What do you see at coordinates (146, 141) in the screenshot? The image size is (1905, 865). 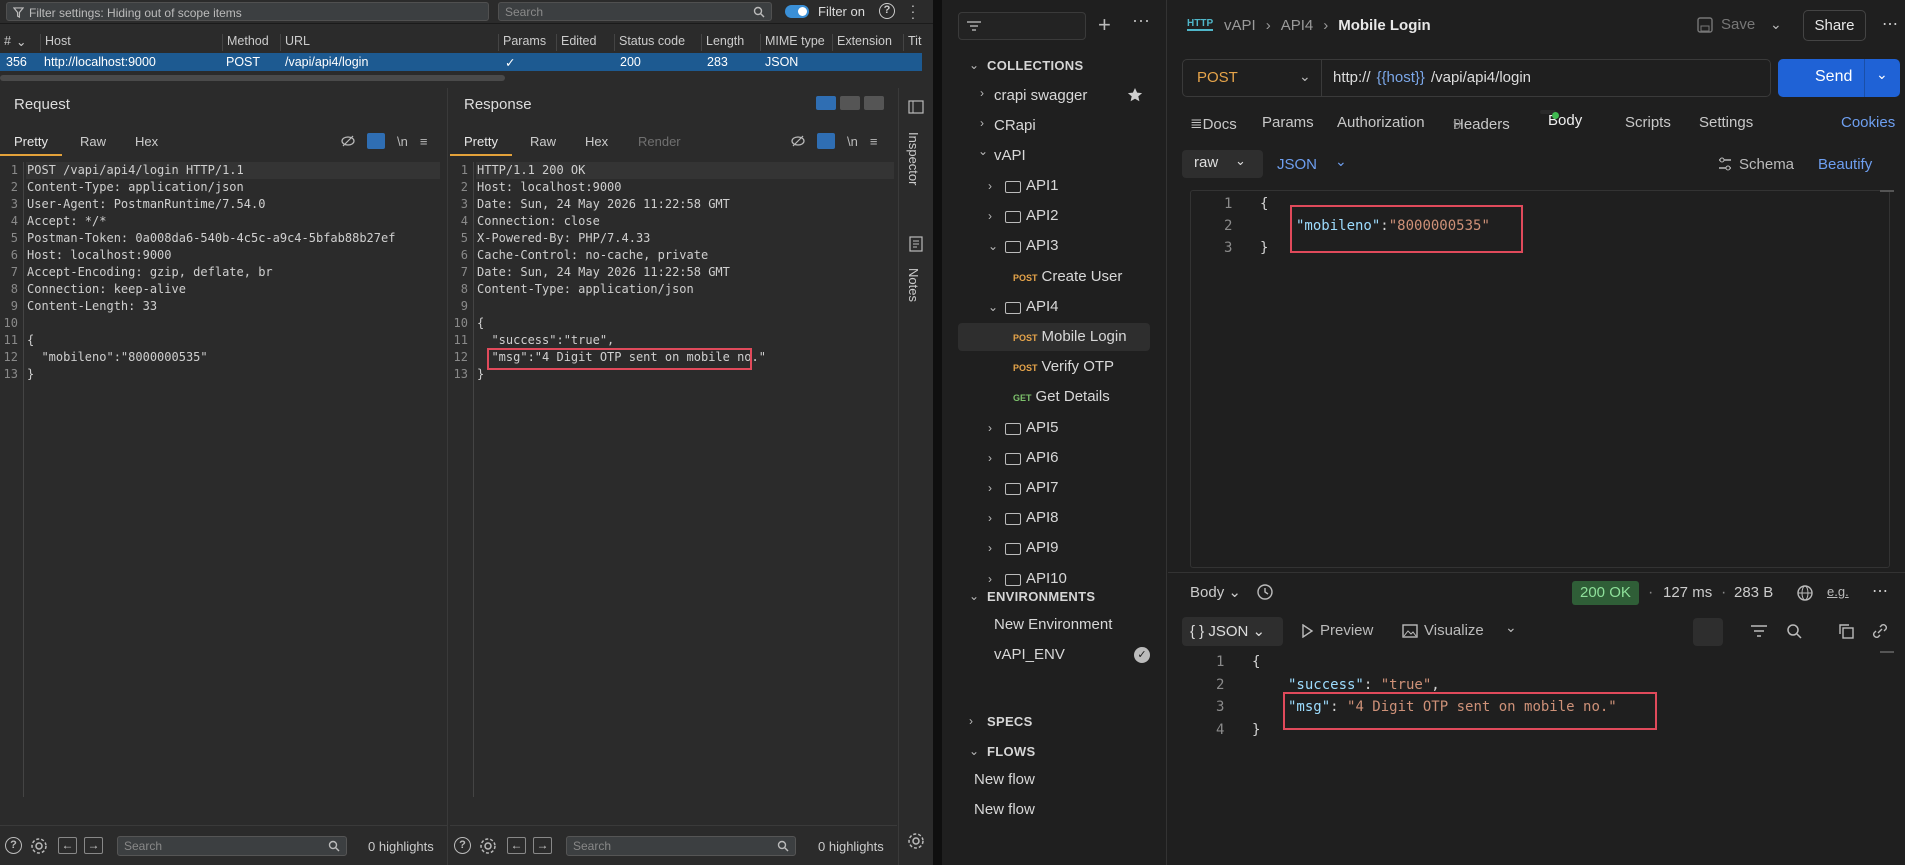 I see `tab-hex: Hex` at bounding box center [146, 141].